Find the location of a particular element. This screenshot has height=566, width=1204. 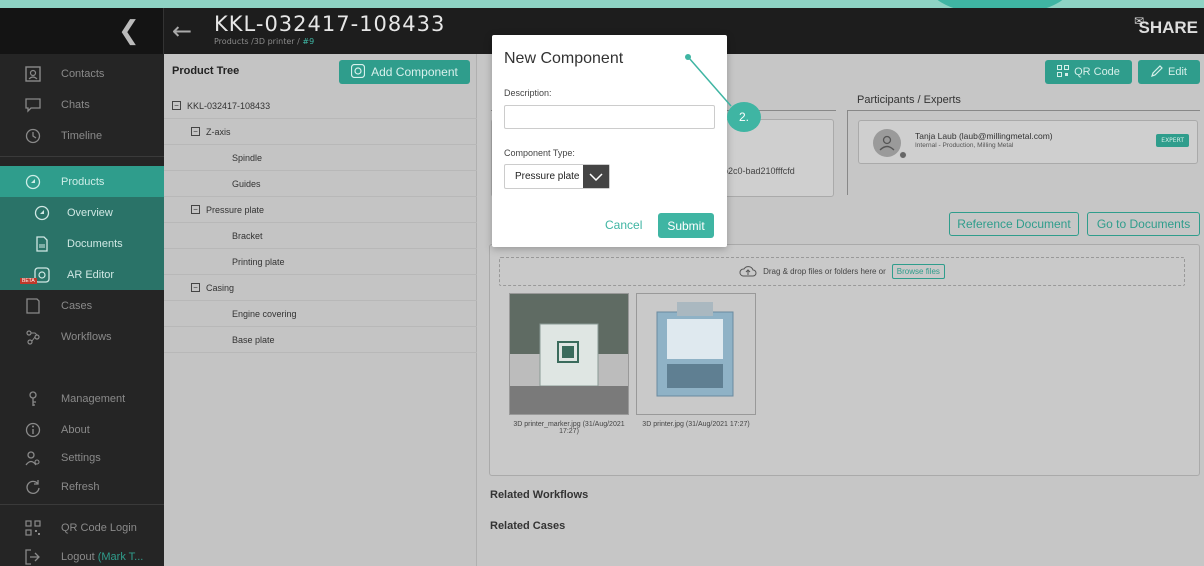

beta-badge: BETA is located at coordinates (28, 281).